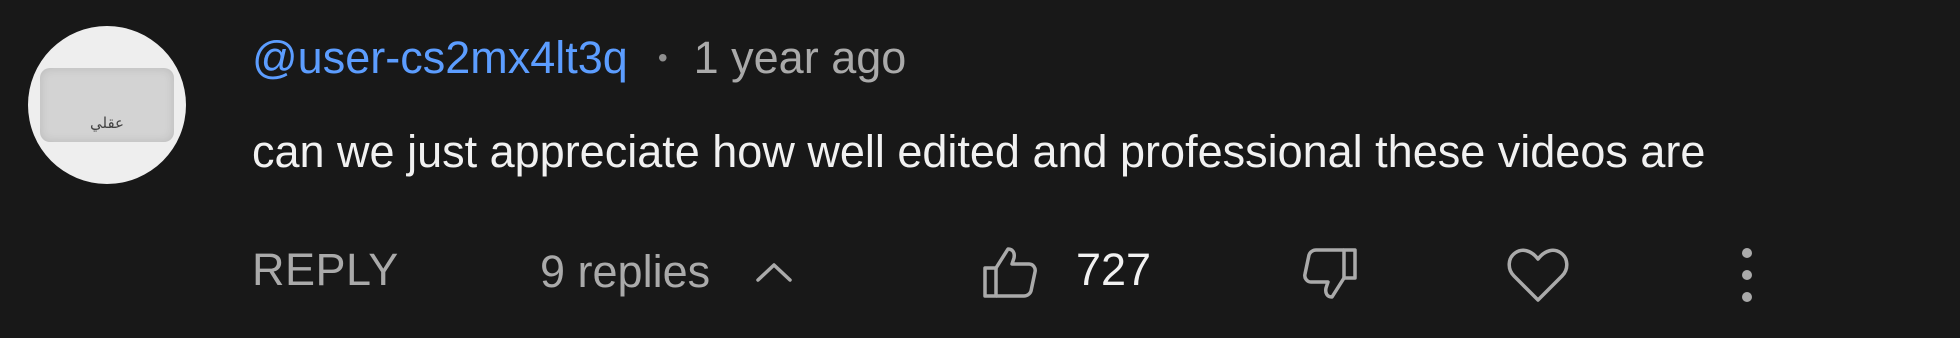 The height and width of the screenshot is (338, 1960). I want to click on like-button, so click(1009, 272).